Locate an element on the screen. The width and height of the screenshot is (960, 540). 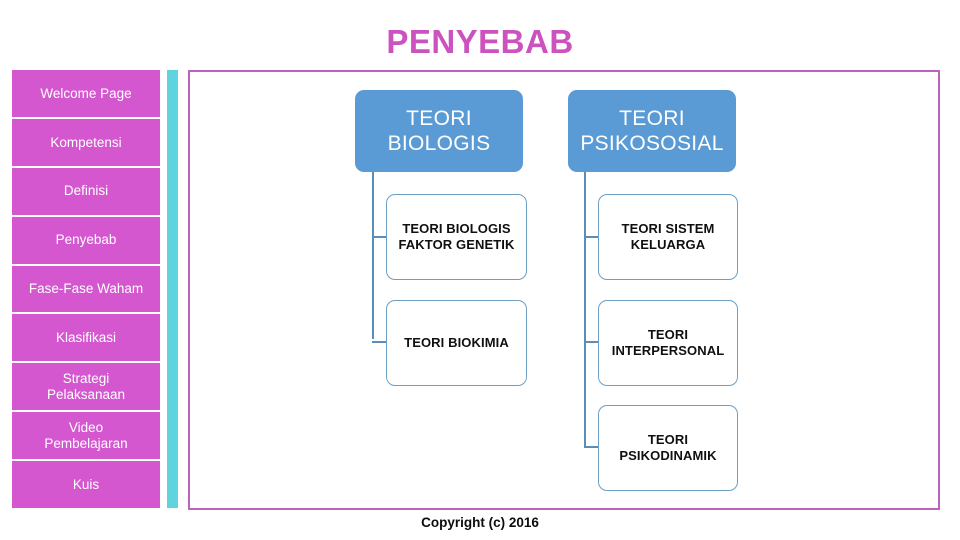
sidebar-item-fase-fase-waham: Fase-Fase Waham is located at coordinates (86, 289).